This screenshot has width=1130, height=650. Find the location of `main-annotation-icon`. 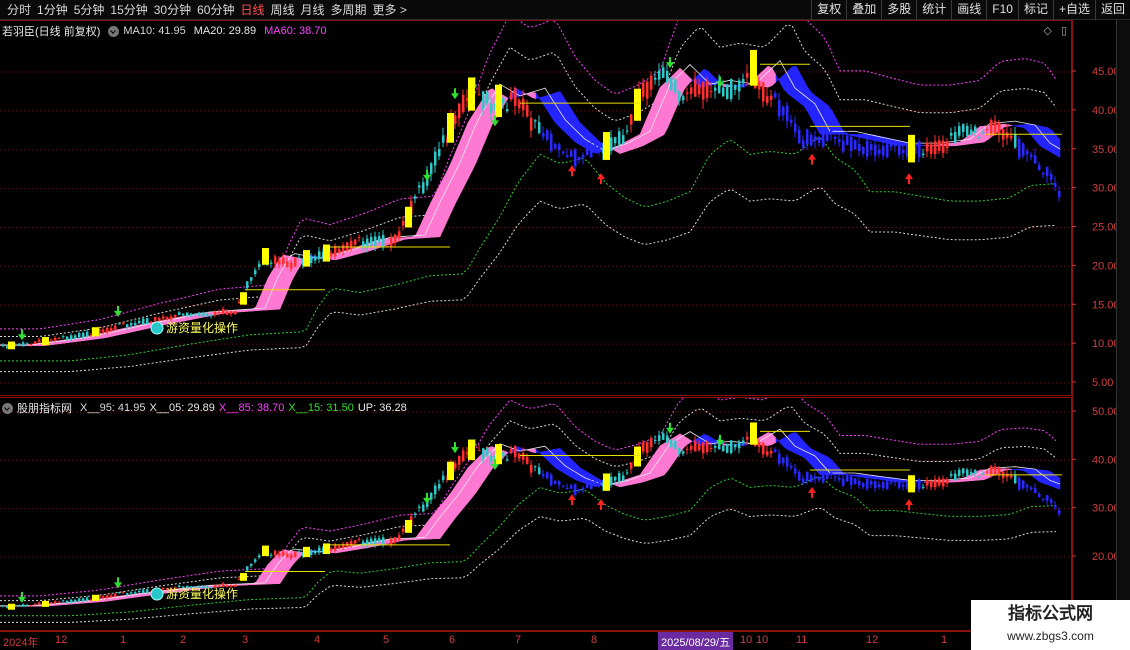

main-annotation-icon is located at coordinates (157, 328).